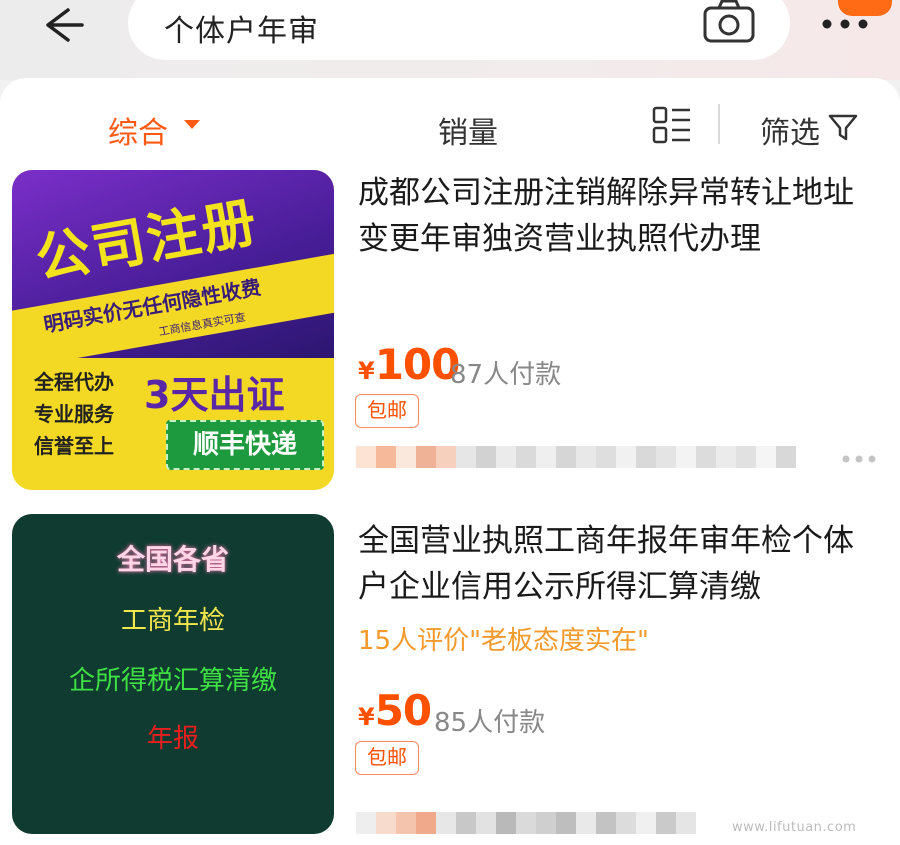 The image size is (900, 845). What do you see at coordinates (845, 24) in the screenshot?
I see `more-icon` at bounding box center [845, 24].